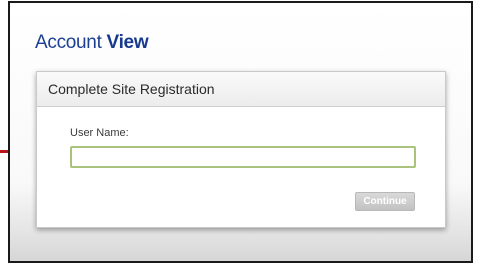  What do you see at coordinates (241, 89) in the screenshot?
I see `panel-header: Complete Site Registration` at bounding box center [241, 89].